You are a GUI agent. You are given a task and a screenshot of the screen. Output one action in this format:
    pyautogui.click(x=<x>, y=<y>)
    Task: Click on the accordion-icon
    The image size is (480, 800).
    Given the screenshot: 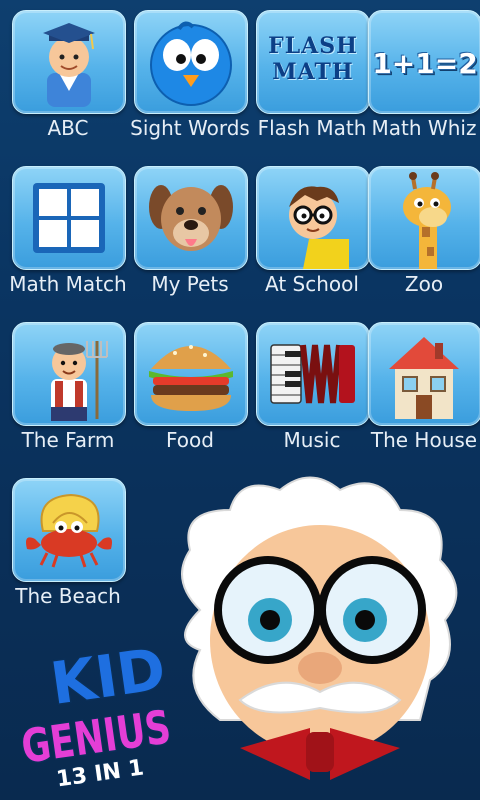 What is the action you would take?
    pyautogui.click(x=312, y=374)
    